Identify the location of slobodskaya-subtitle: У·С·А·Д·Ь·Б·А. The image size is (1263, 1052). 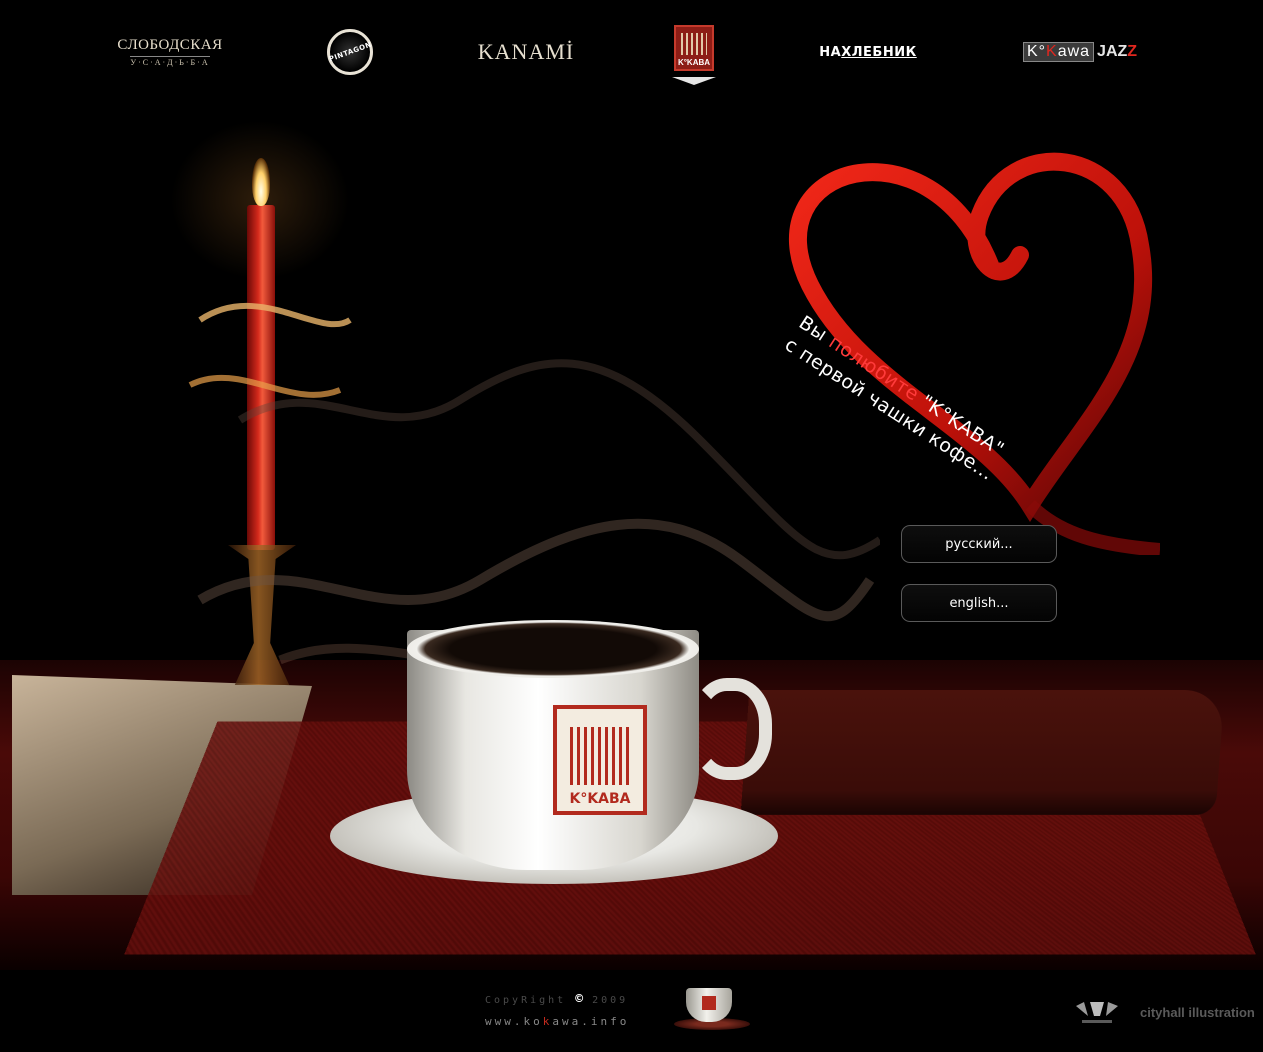
(170, 61).